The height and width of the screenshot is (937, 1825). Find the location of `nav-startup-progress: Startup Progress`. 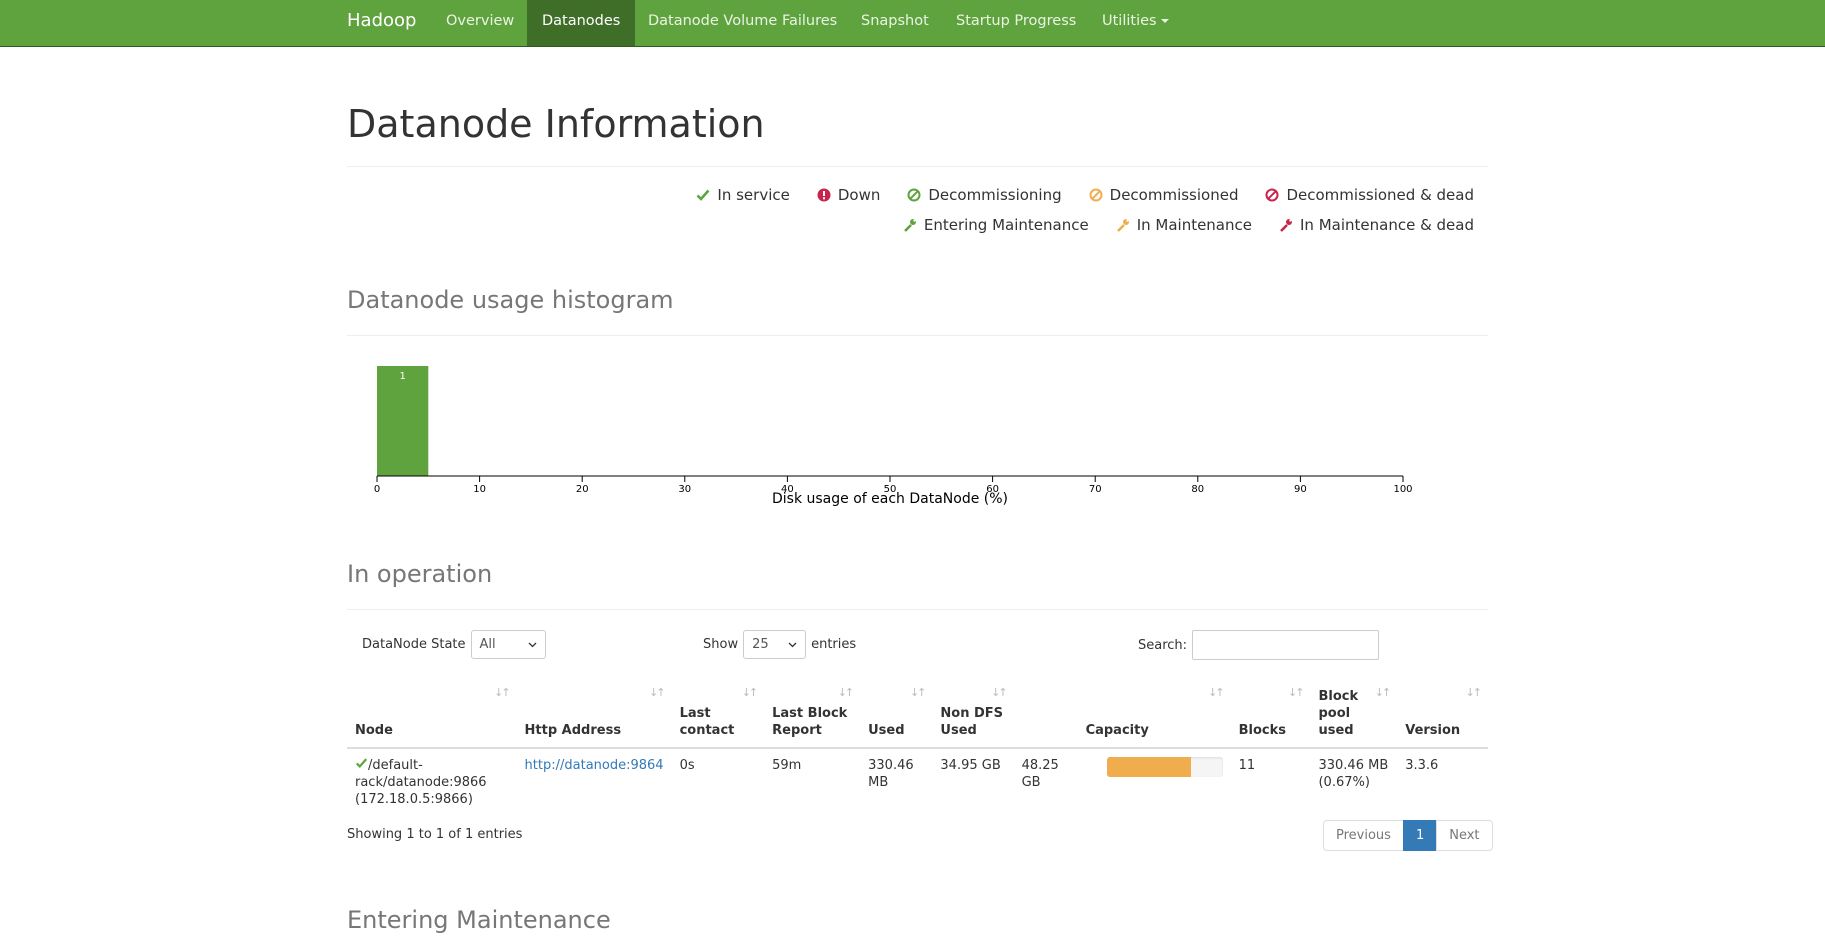

nav-startup-progress: Startup Progress is located at coordinates (1016, 23).